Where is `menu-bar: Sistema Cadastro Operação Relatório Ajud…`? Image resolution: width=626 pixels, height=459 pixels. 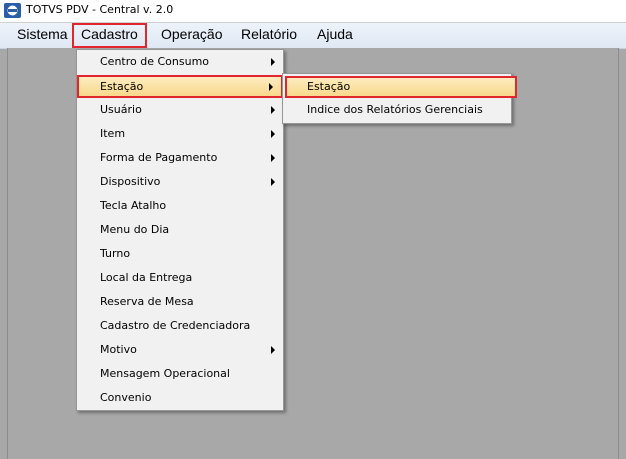 menu-bar: Sistema Cadastro Operação Relatório Ajud… is located at coordinates (313, 36).